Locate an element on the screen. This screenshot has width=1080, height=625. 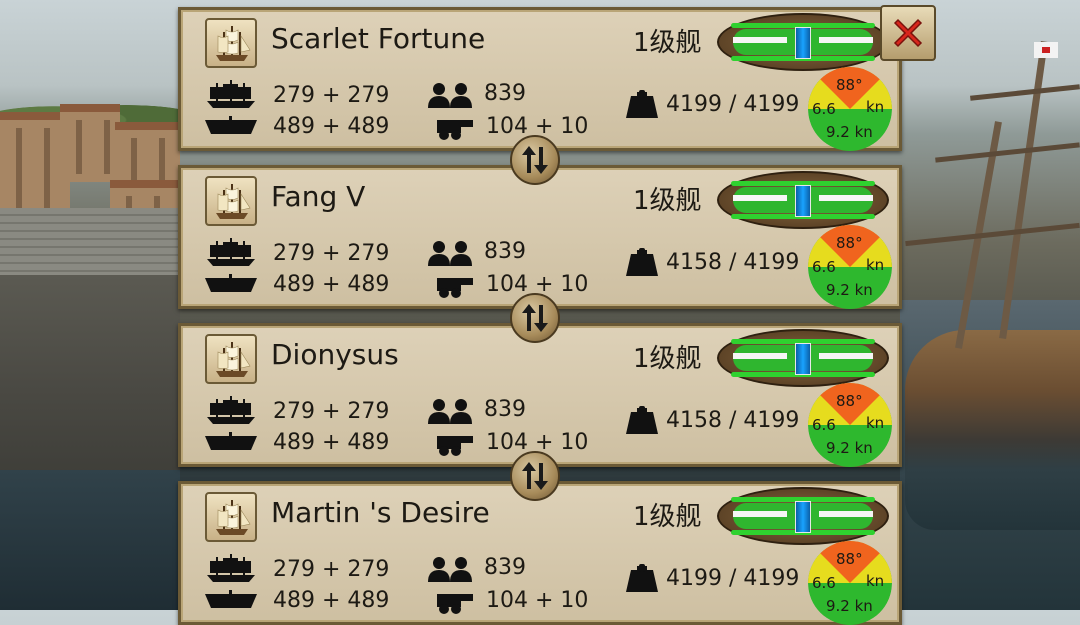
close-icon is located at coordinates (908, 33).